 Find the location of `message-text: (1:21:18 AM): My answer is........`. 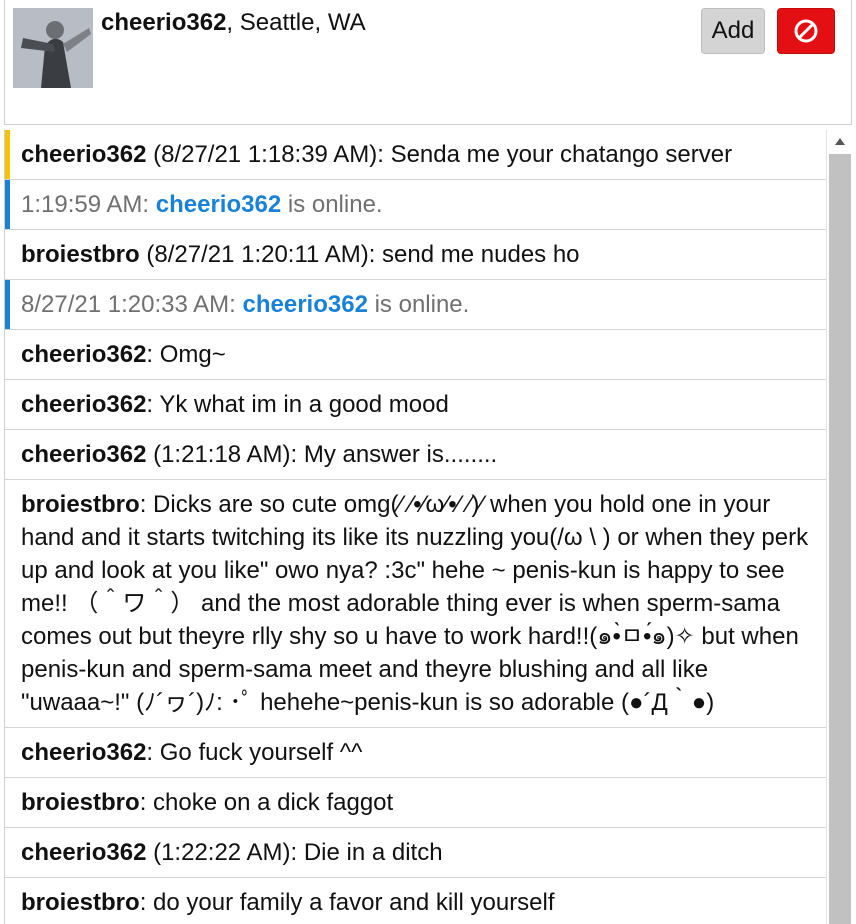

message-text: (1:21:18 AM): My answer is........ is located at coordinates (322, 454).